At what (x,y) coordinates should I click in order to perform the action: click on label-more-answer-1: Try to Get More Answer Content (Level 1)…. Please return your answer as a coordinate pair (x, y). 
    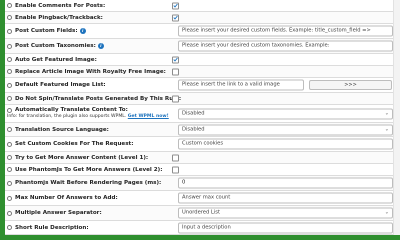
    Looking at the image, I should click on (82, 157).